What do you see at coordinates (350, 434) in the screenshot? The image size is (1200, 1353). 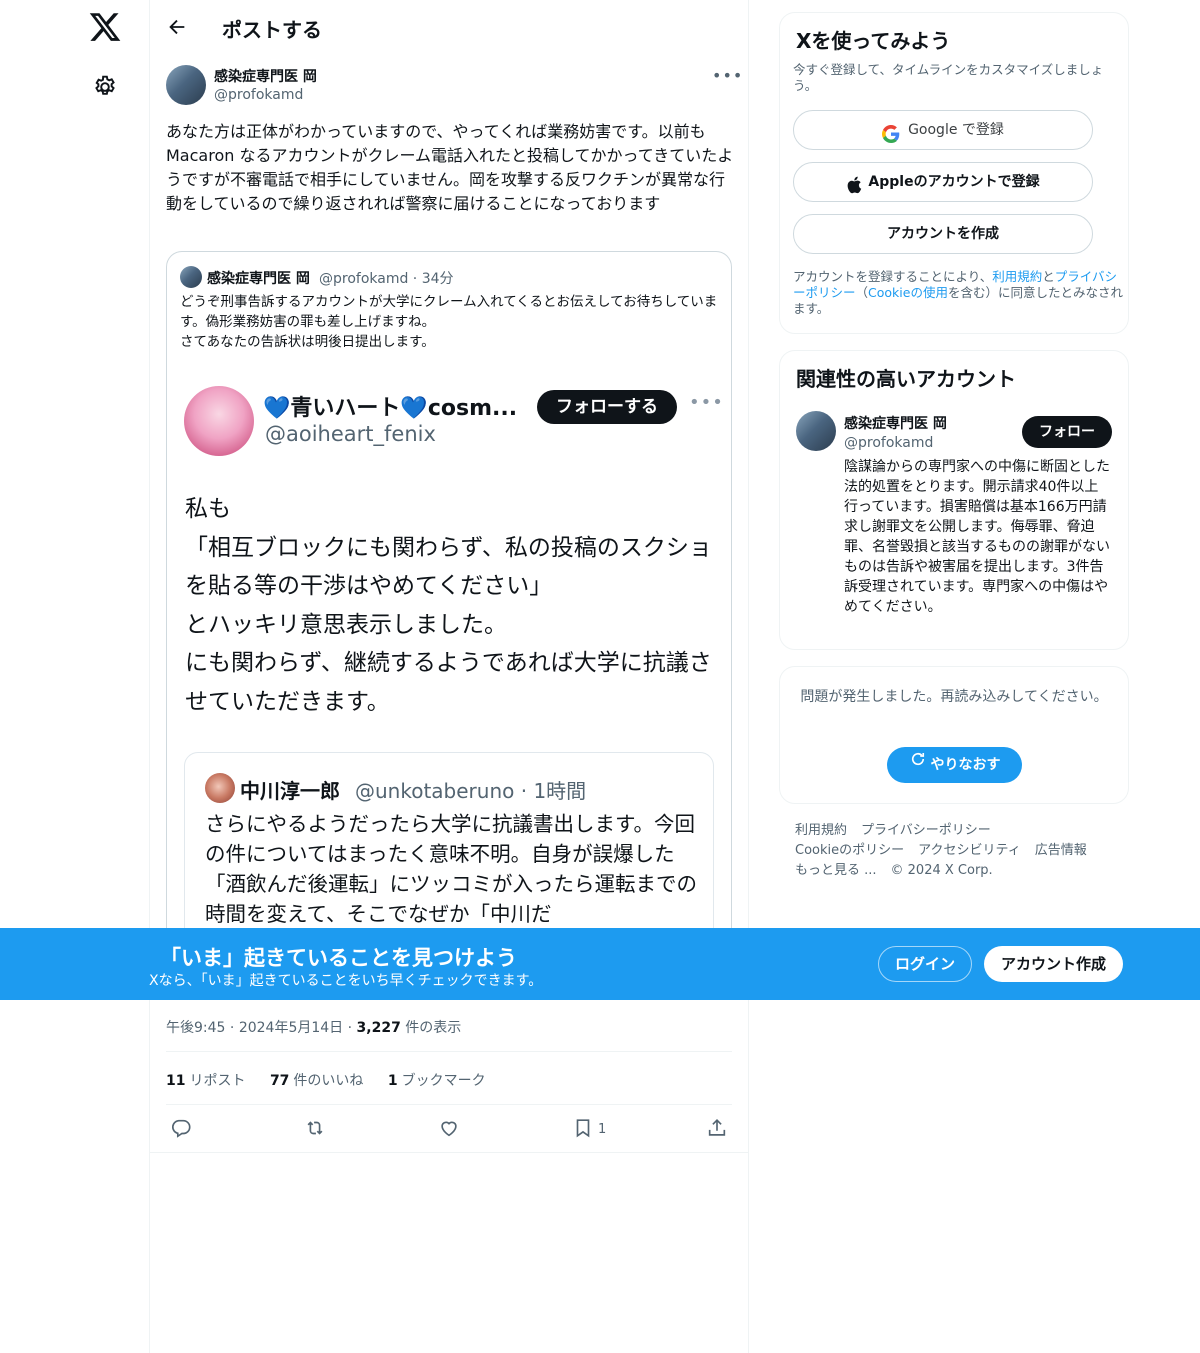 I see `screenshot-handle: @aoiheart_fenix` at bounding box center [350, 434].